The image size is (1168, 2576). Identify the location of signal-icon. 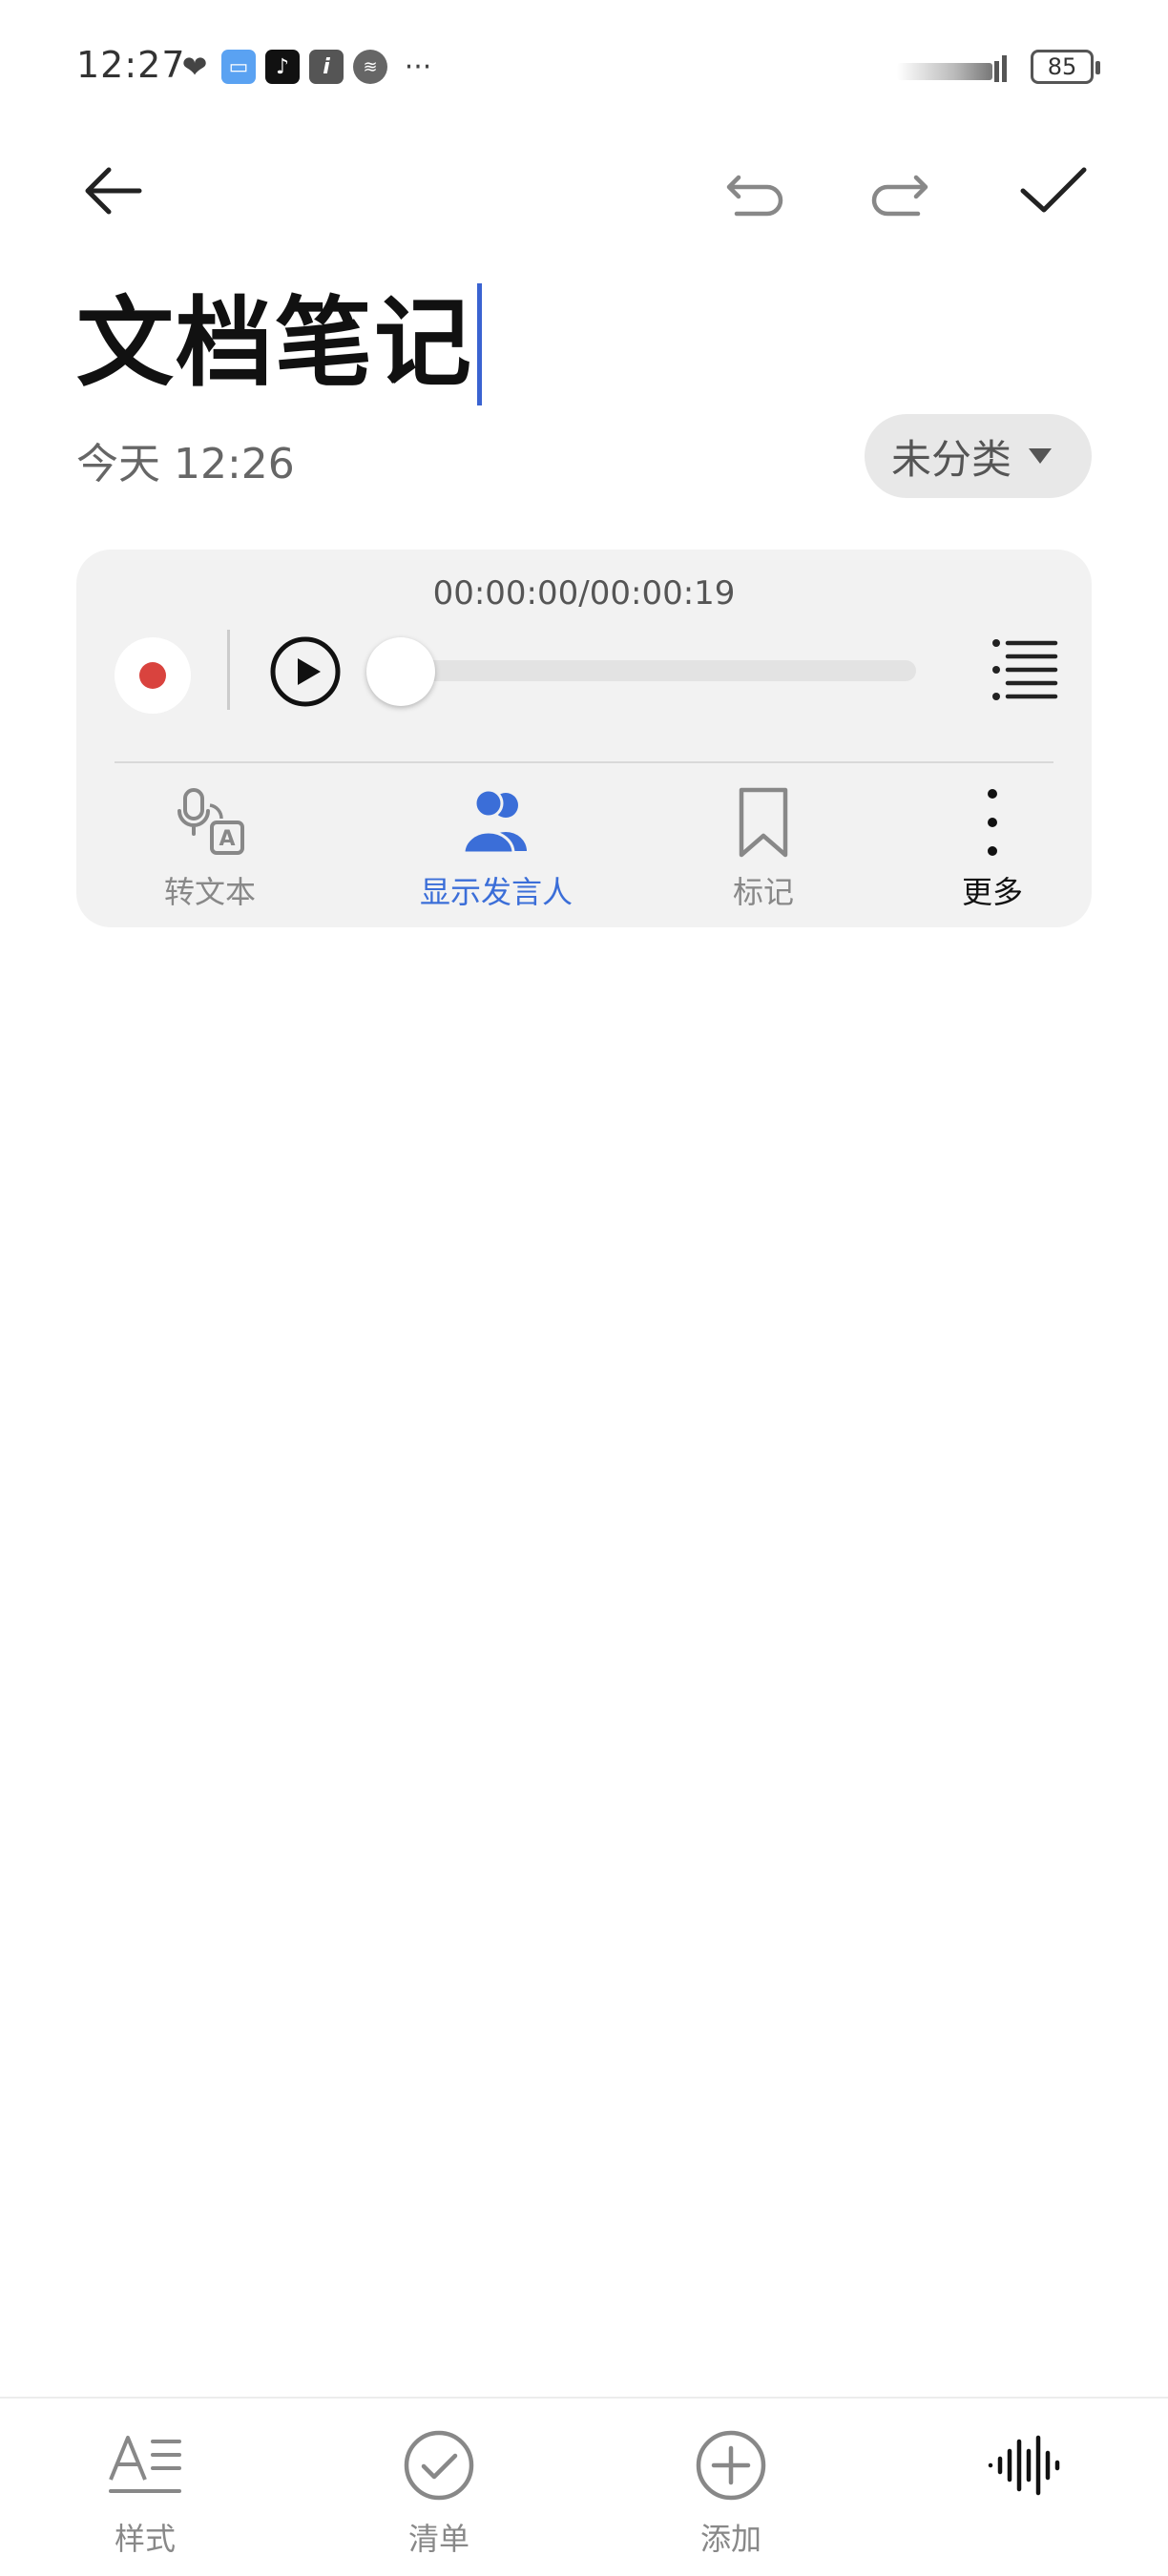
(954, 67).